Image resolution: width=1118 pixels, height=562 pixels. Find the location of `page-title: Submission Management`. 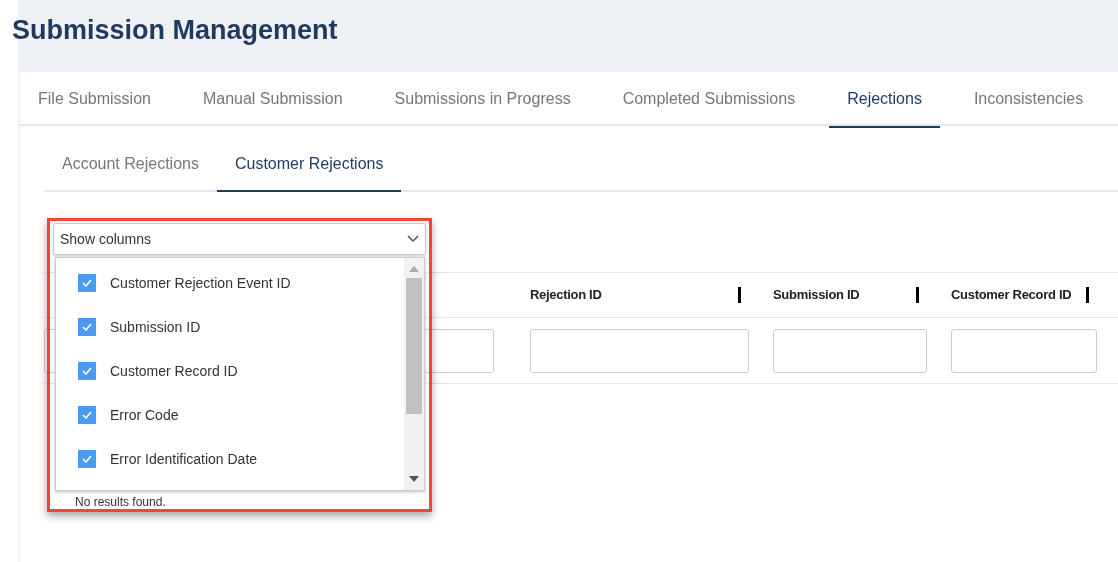

page-title: Submission Management is located at coordinates (175, 30).